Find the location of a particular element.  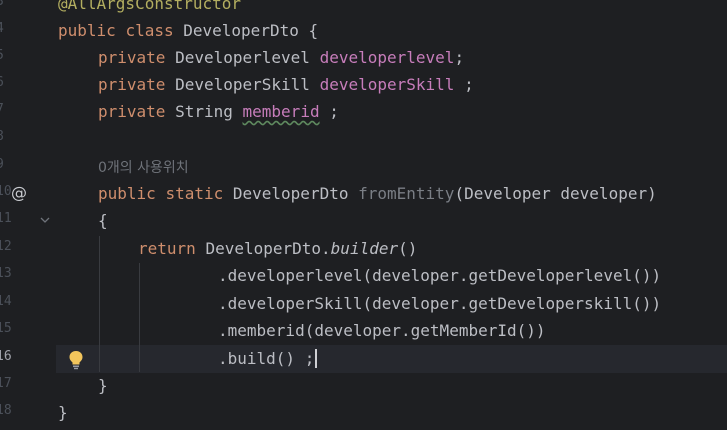

class-name: DeveloperDto { is located at coordinates (251, 30).